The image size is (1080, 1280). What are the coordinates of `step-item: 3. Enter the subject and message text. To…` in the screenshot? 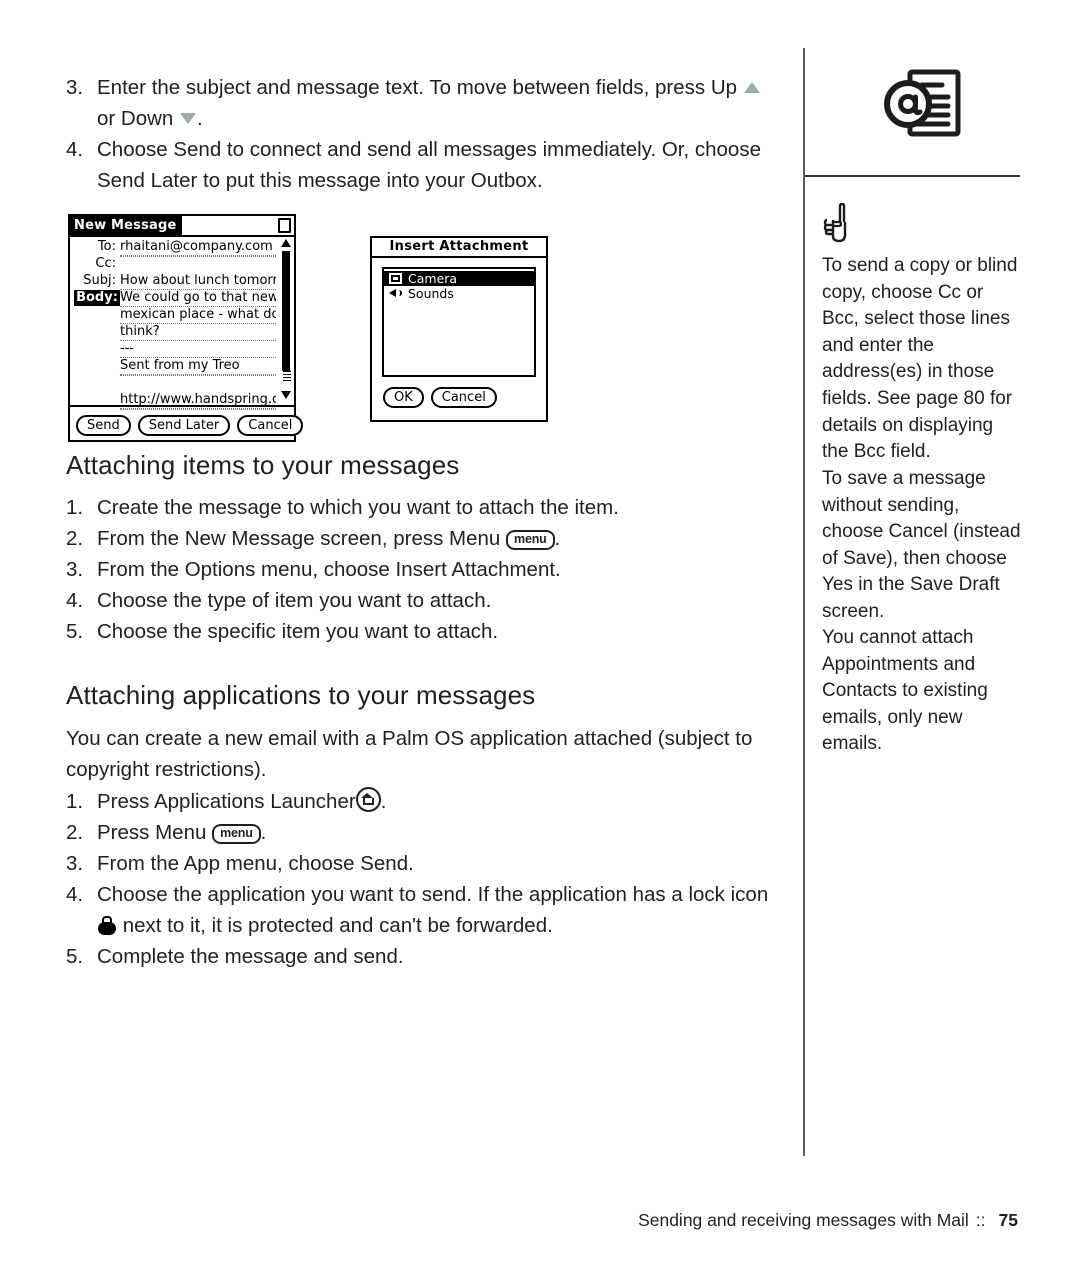 It's located at (428, 103).